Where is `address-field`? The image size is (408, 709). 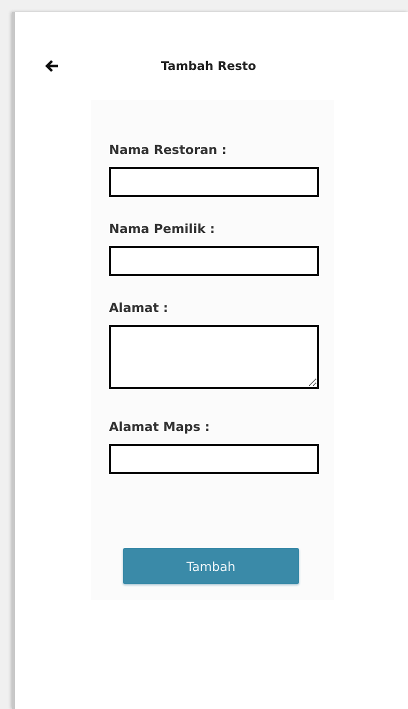
address-field is located at coordinates (214, 357).